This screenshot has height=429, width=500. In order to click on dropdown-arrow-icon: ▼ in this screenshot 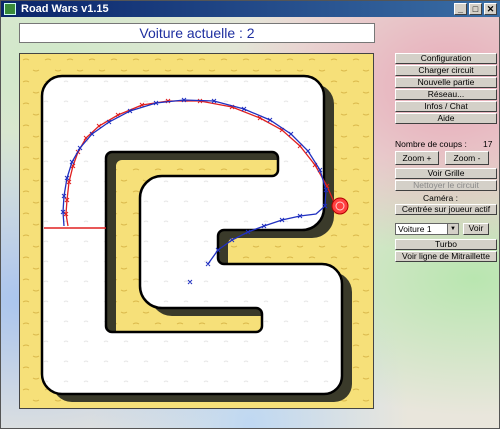, I will do `click(452, 229)`.